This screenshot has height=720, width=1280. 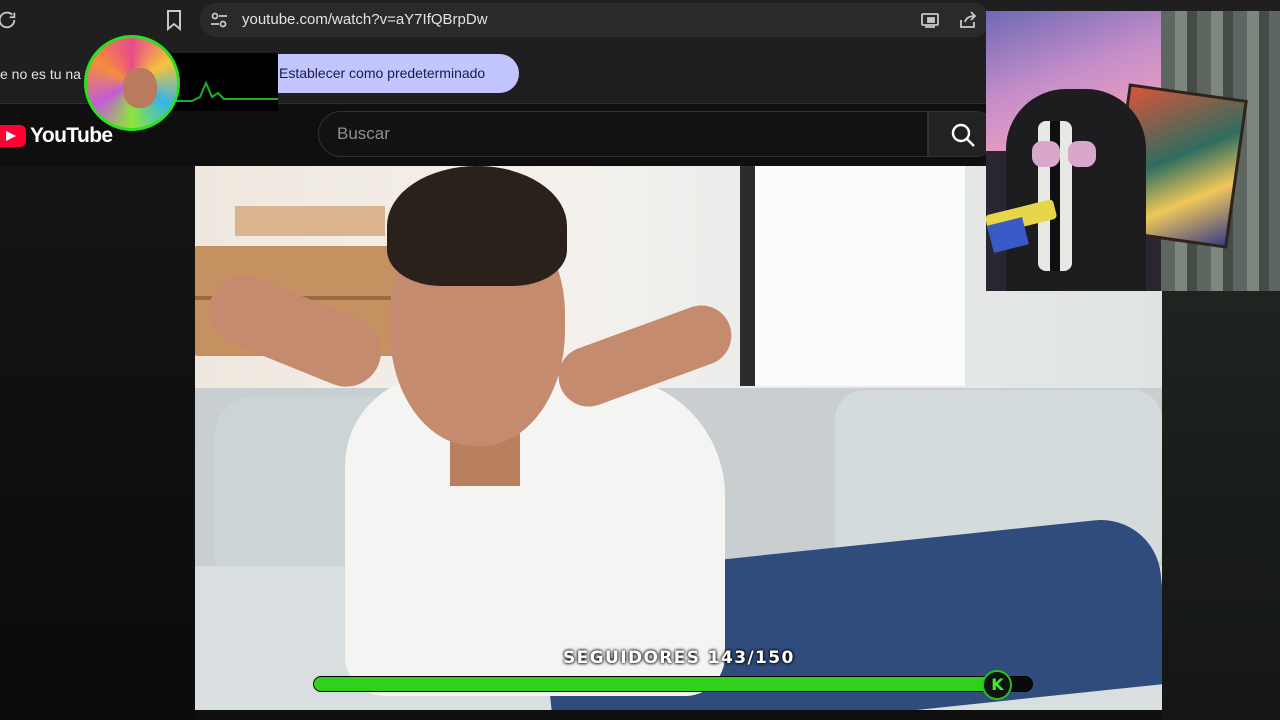 I want to click on share-icon, so click(x=968, y=20).